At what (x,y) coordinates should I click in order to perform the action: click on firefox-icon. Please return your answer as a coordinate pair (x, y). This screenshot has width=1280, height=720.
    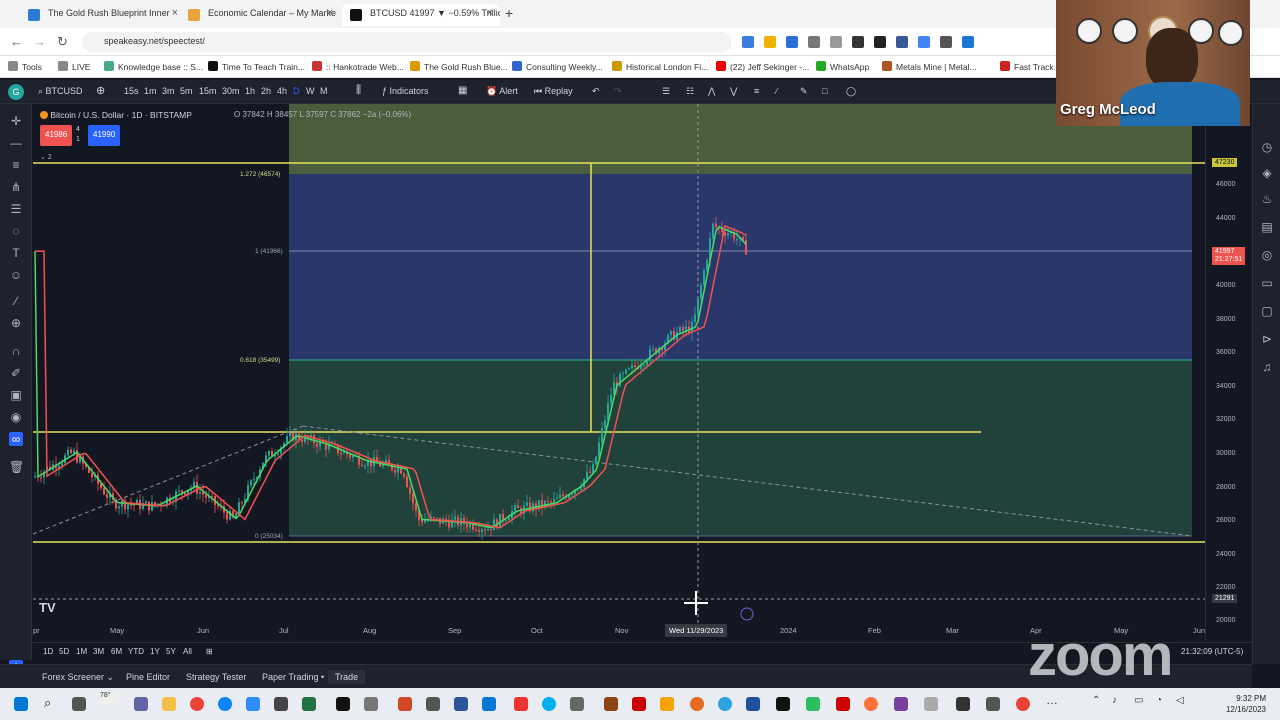
    Looking at the image, I should click on (871, 704).